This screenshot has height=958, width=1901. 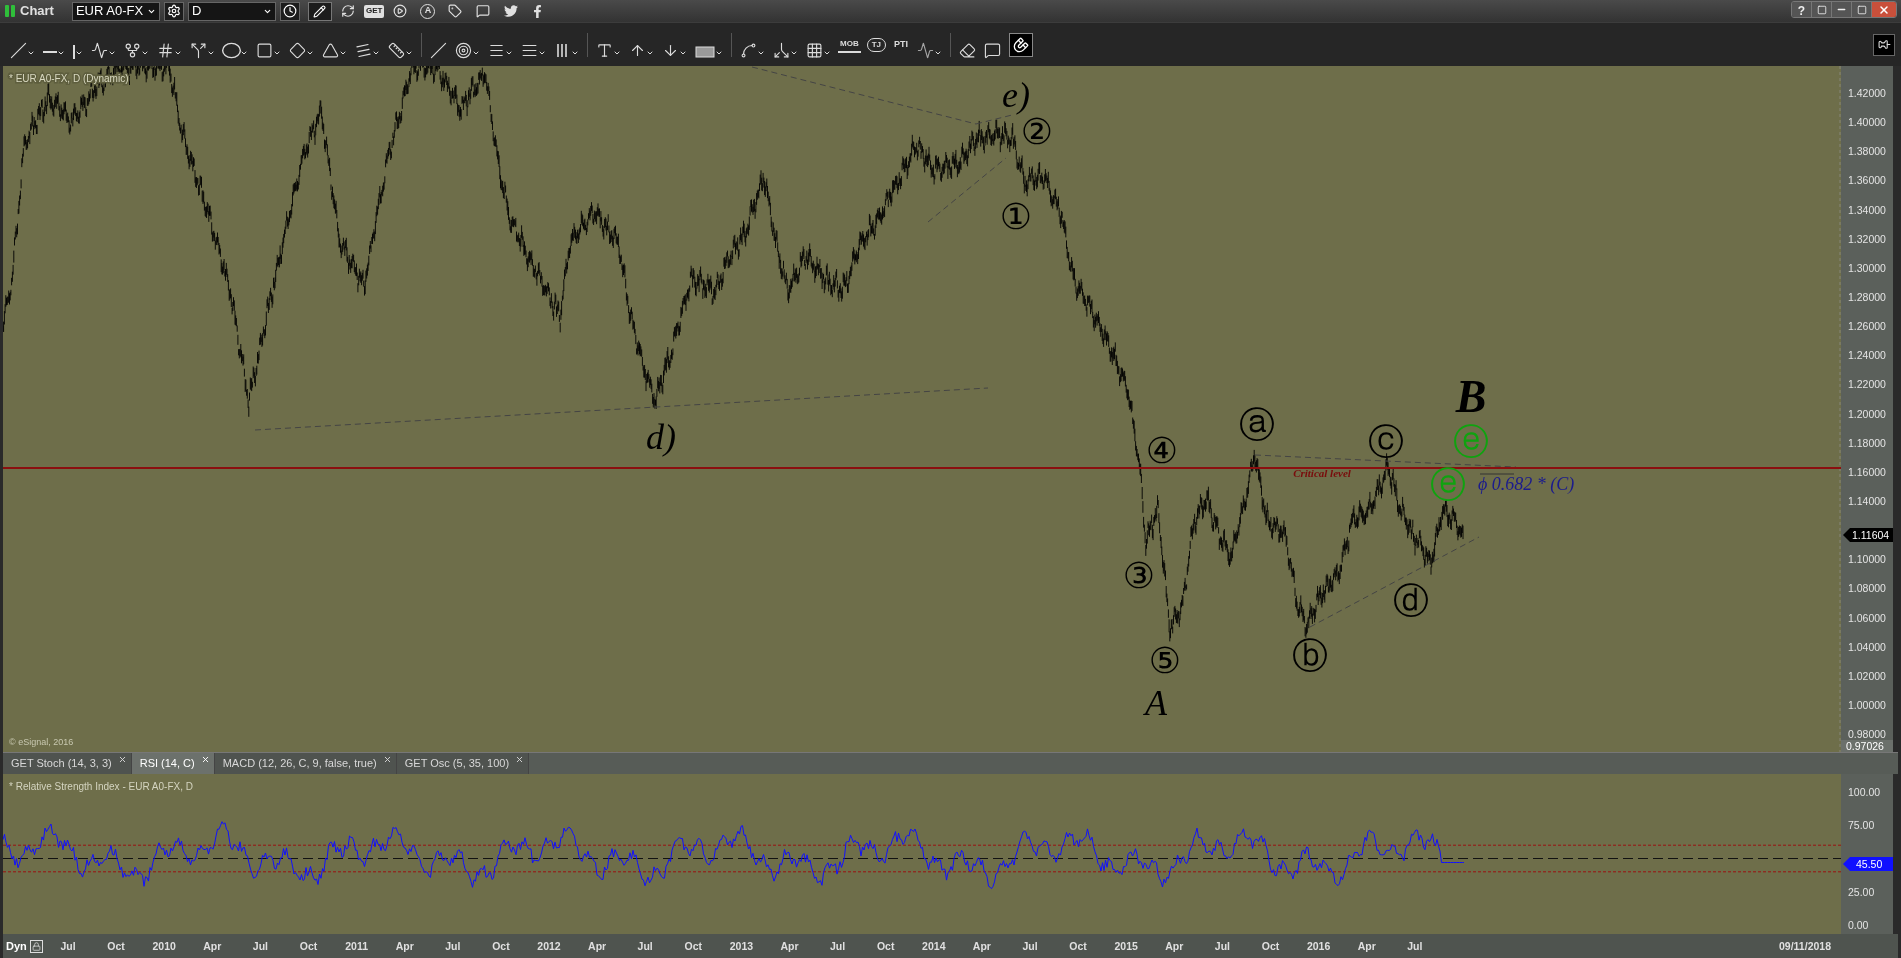 I want to click on time-tick-label: 2015, so click(x=1126, y=946).